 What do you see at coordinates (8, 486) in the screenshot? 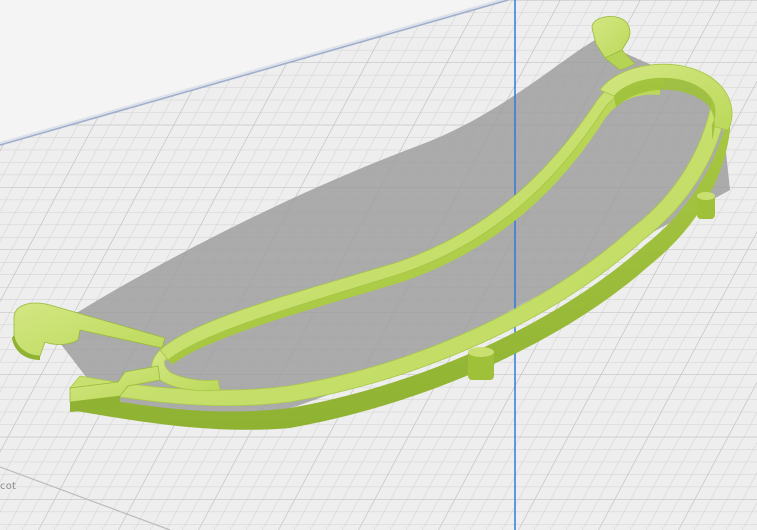
I see `viewport-corner-label: cot` at bounding box center [8, 486].